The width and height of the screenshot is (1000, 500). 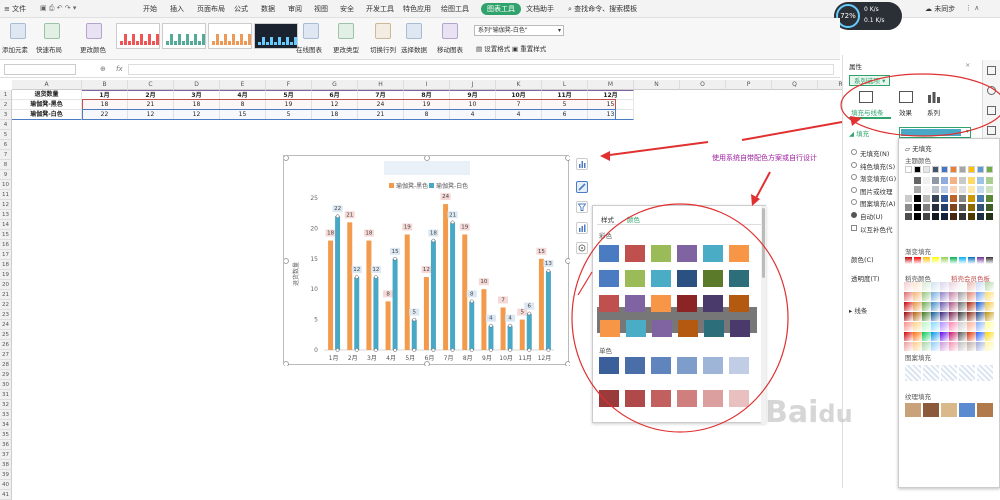 I want to click on data-label: 8, so click(x=472, y=294).